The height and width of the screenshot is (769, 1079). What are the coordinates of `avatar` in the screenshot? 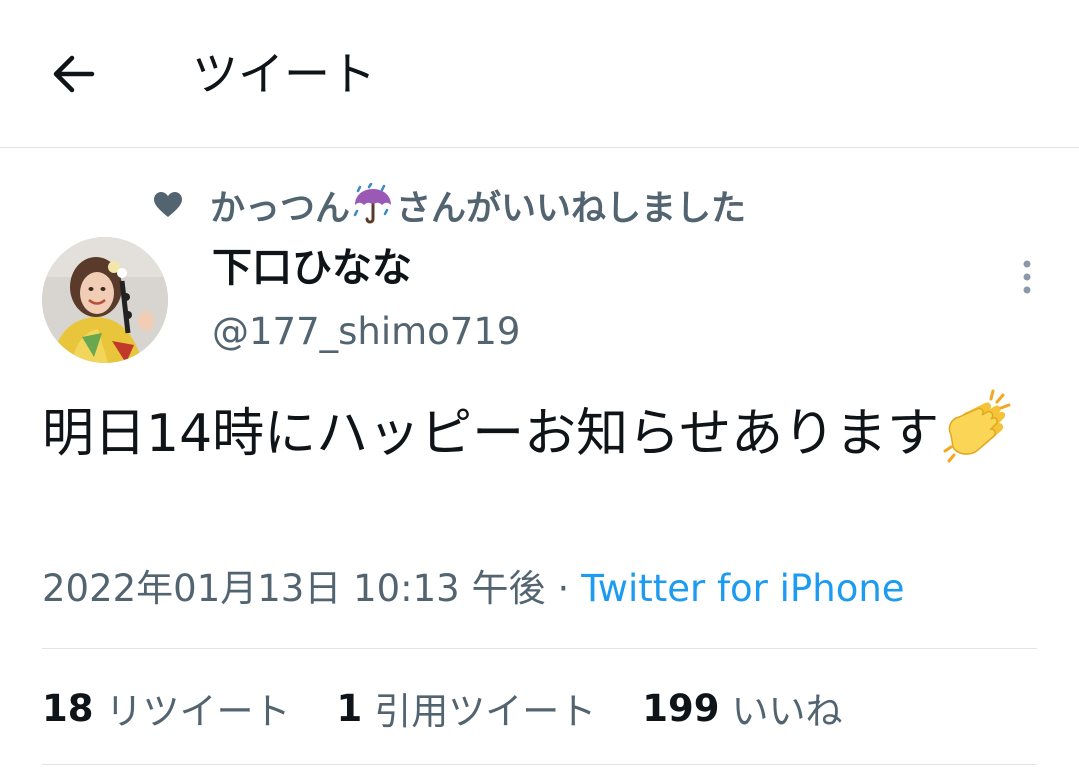 It's located at (105, 300).